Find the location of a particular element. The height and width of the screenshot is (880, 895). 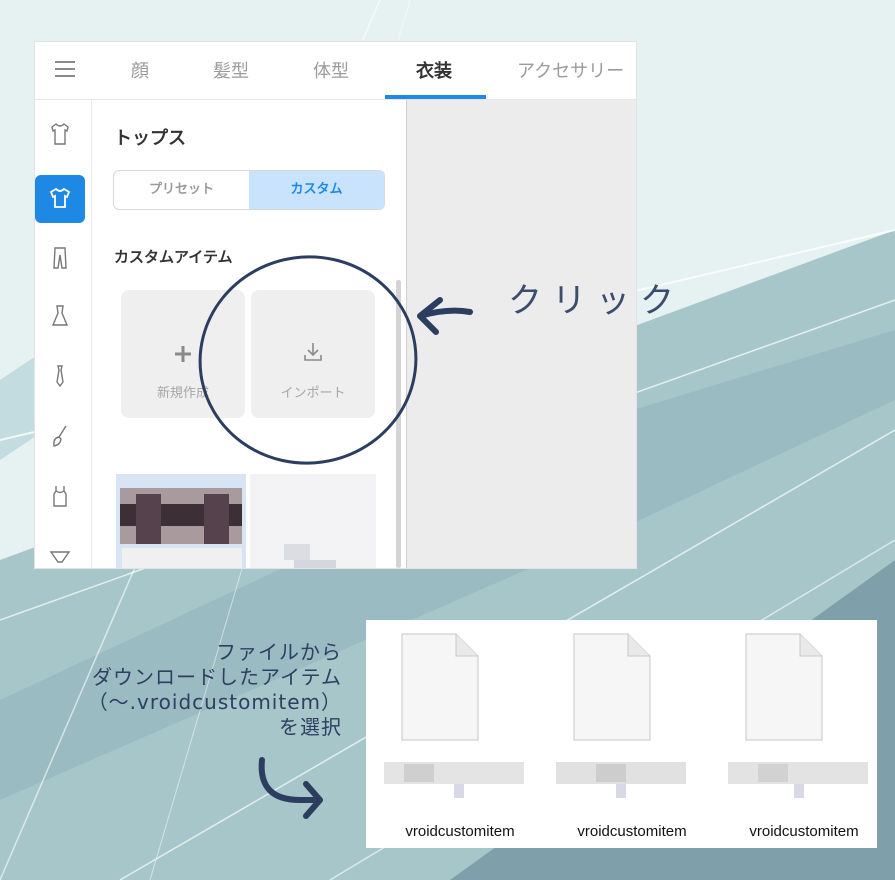

instruction-line: （～.vroidcustomitem） is located at coordinates (214, 702).